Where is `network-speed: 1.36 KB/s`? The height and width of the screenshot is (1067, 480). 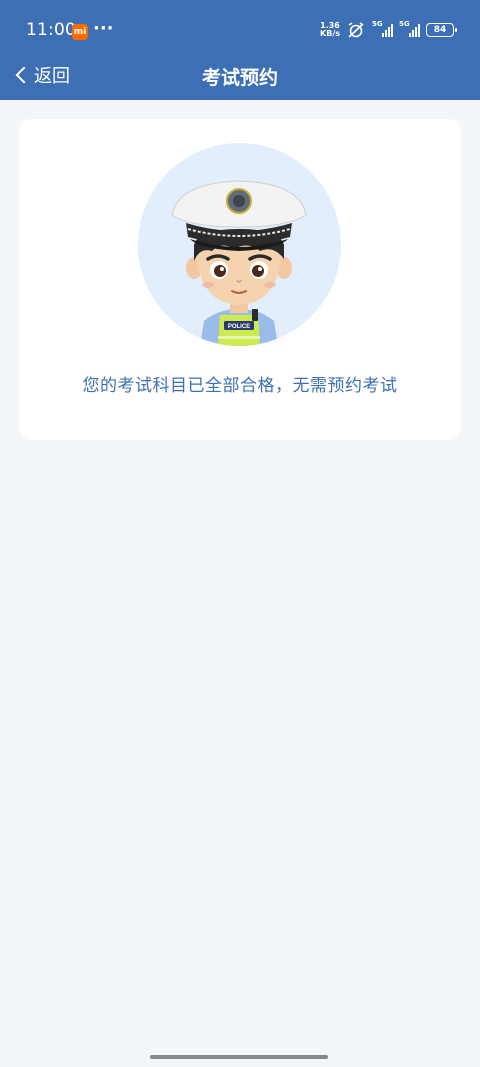
network-speed: 1.36 KB/s is located at coordinates (330, 30).